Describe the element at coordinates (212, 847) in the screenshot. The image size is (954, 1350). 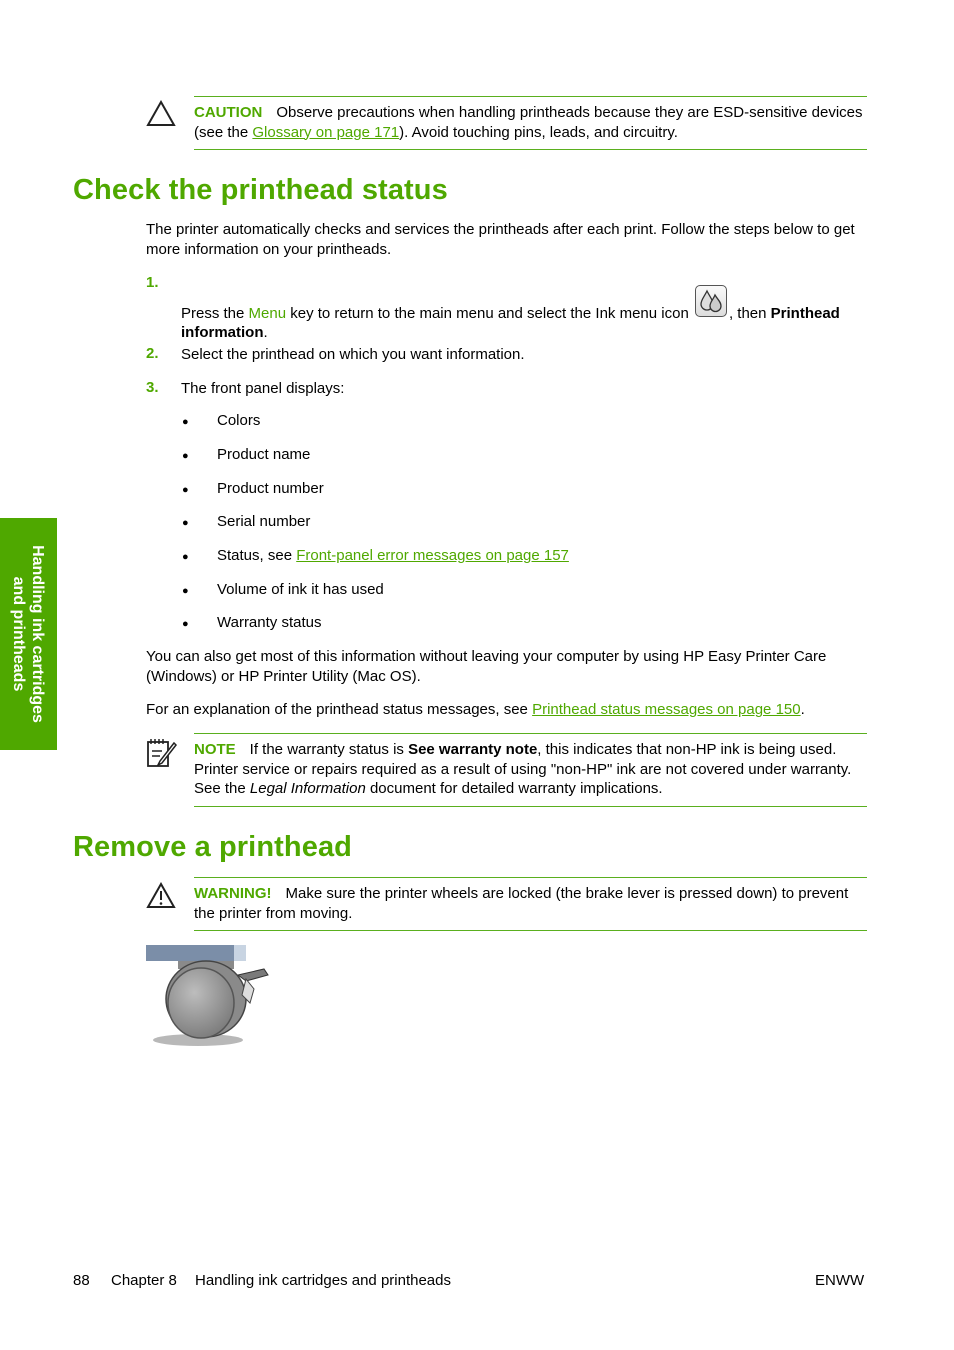
I see `section-title-remove-printhead: Remove a printhead` at that location.